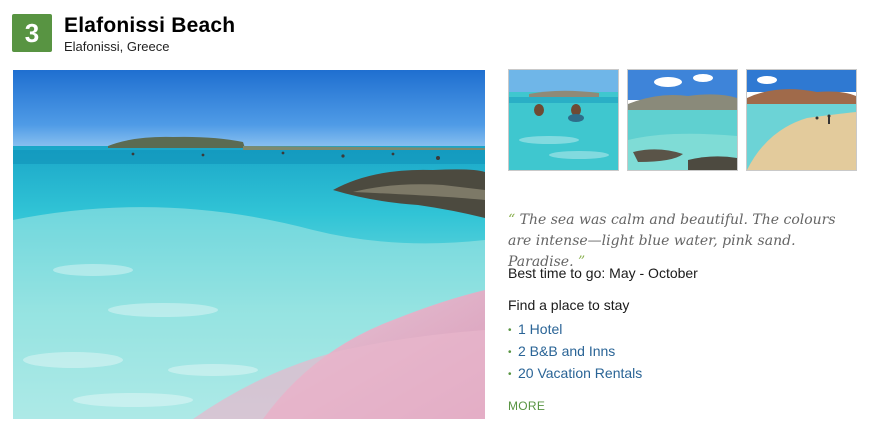 The width and height of the screenshot is (881, 438). Describe the element at coordinates (575, 329) in the screenshot. I see `list-item: • 1 Hotel` at that location.